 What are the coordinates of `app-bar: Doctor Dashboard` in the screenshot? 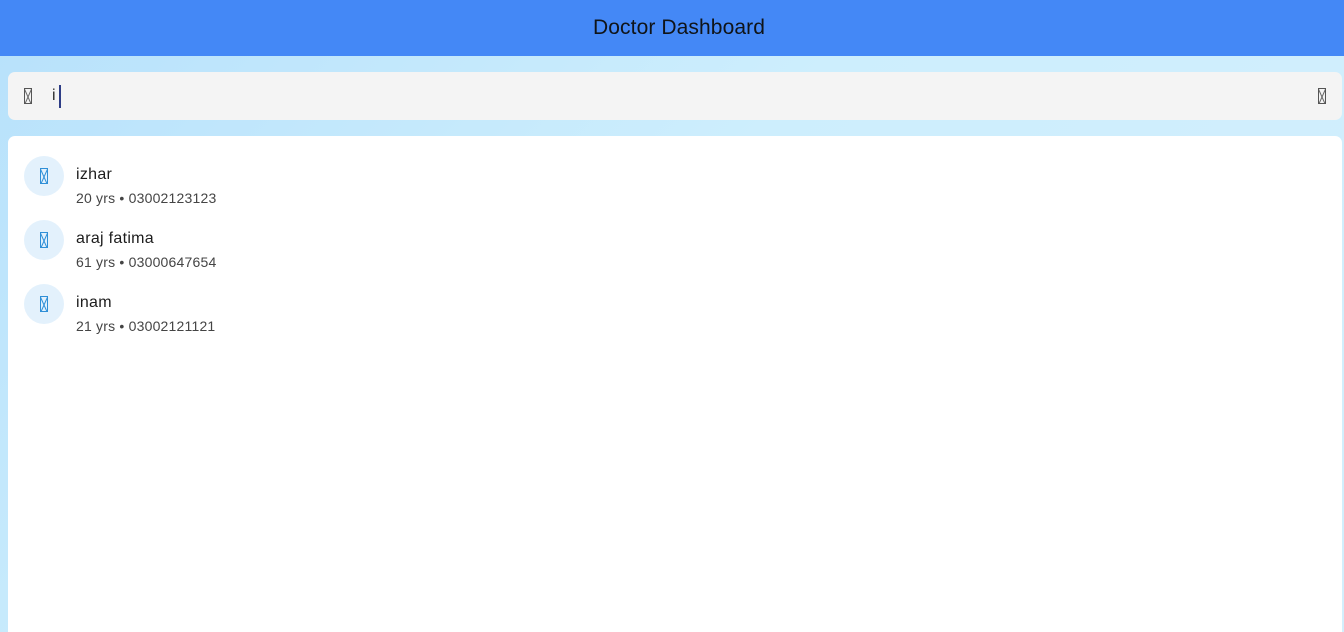 It's located at (672, 28).